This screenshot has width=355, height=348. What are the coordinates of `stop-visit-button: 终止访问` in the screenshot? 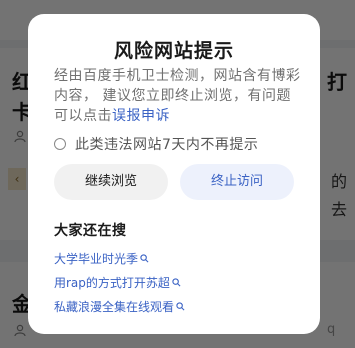 It's located at (237, 182).